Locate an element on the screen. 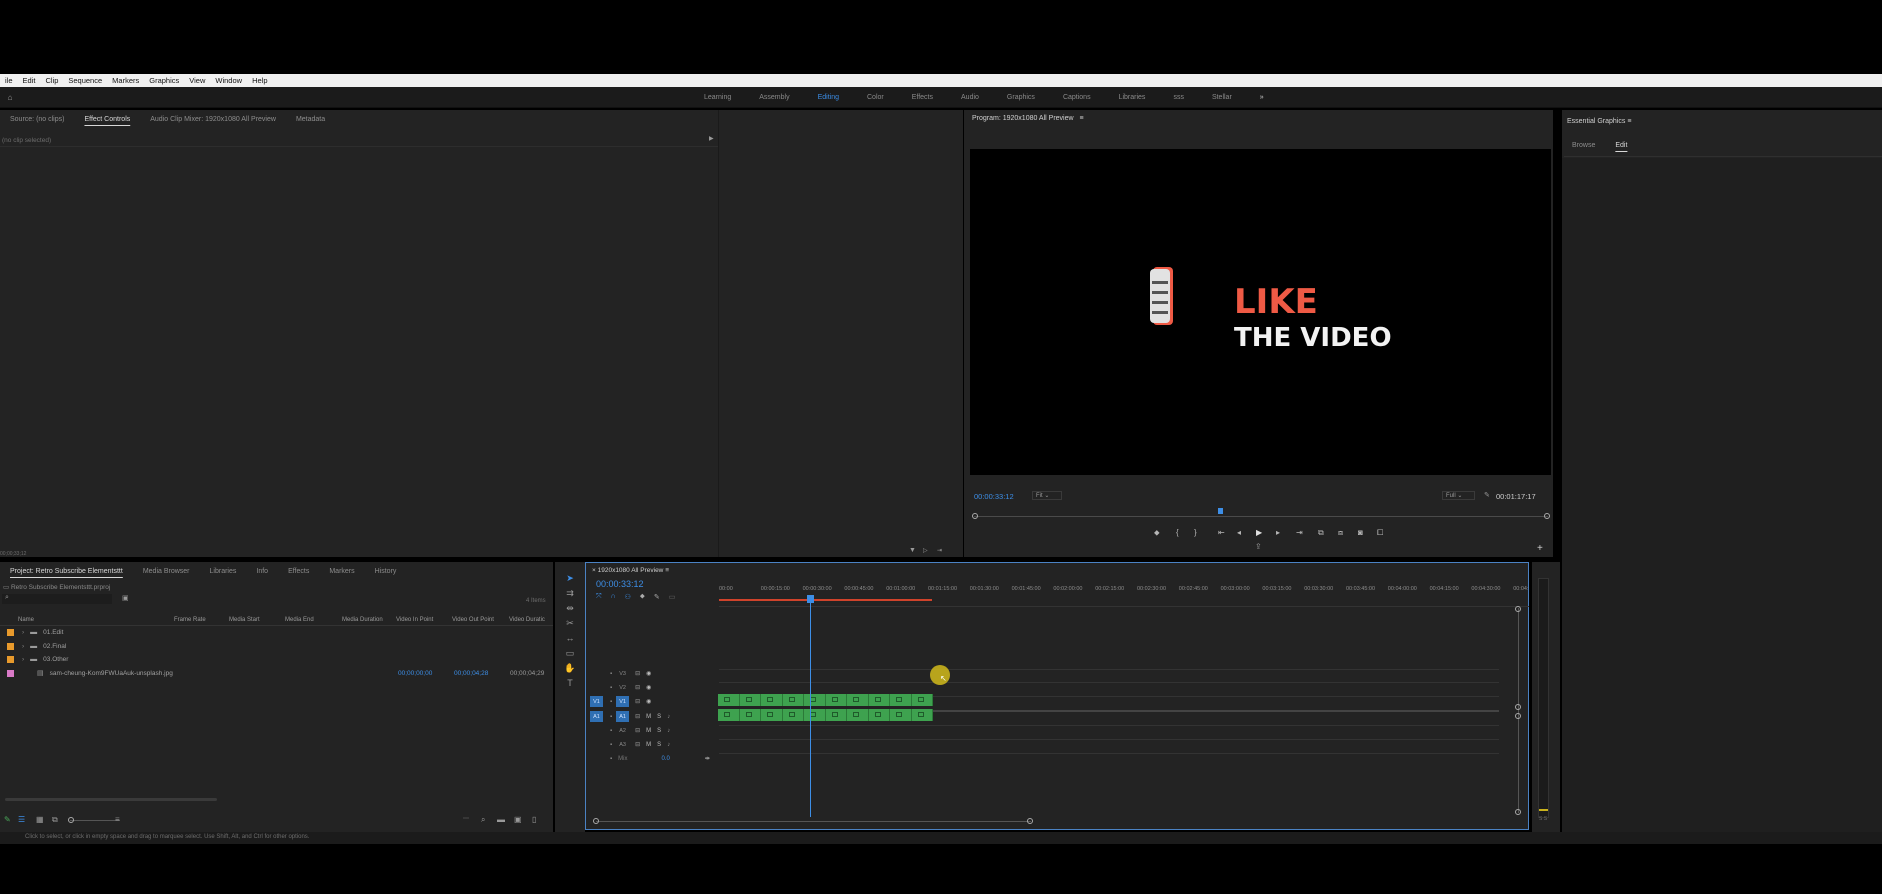 Image resolution: width=1882 pixels, height=894 pixels. timeline-settings-icon: ✎ is located at coordinates (657, 597).